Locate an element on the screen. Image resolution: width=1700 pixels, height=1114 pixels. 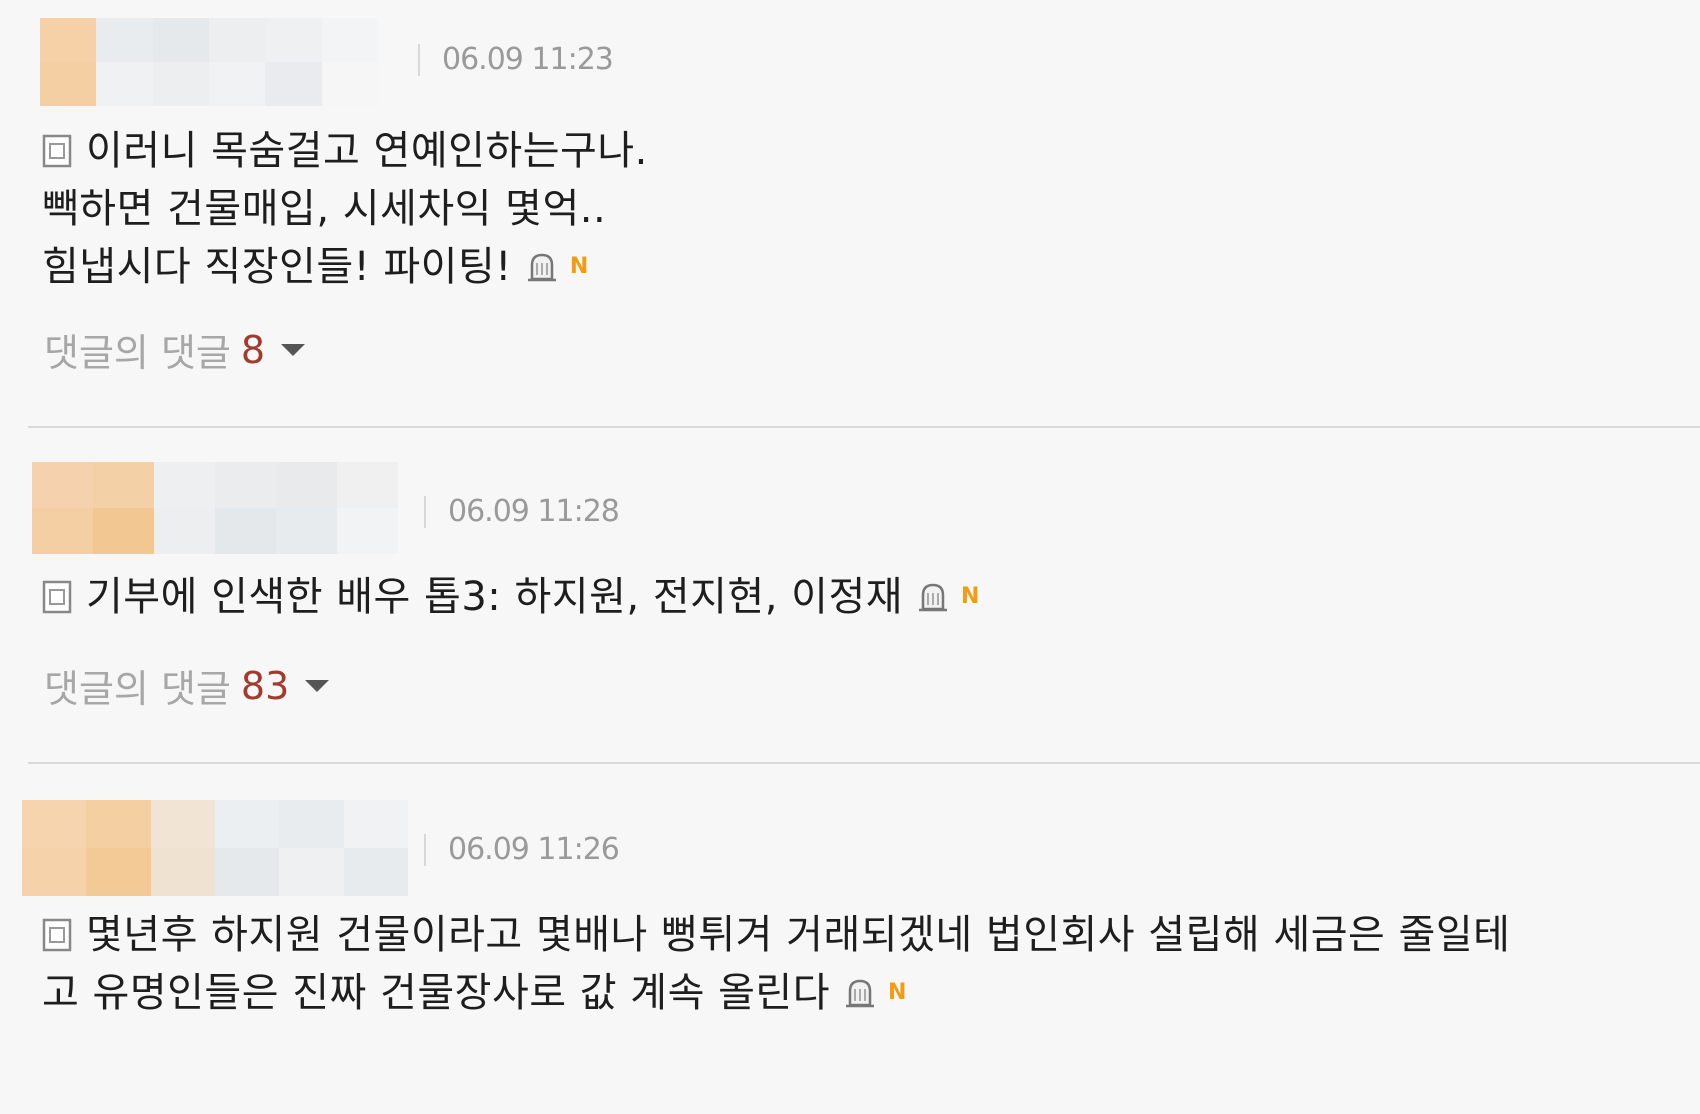
comment-text-line: 빽하면 건물매입, 시세차익 몇억.. is located at coordinates (324, 209).